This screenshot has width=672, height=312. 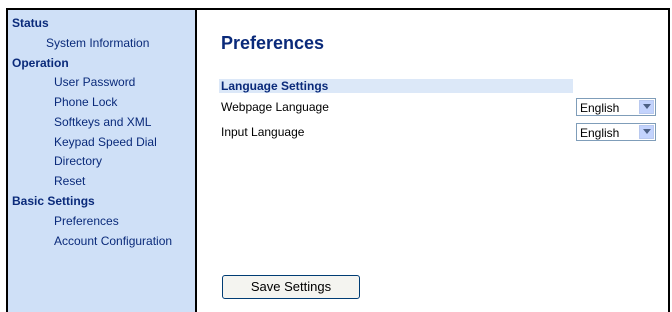 I want to click on sidebar-item-reset: Reset, so click(x=69, y=181).